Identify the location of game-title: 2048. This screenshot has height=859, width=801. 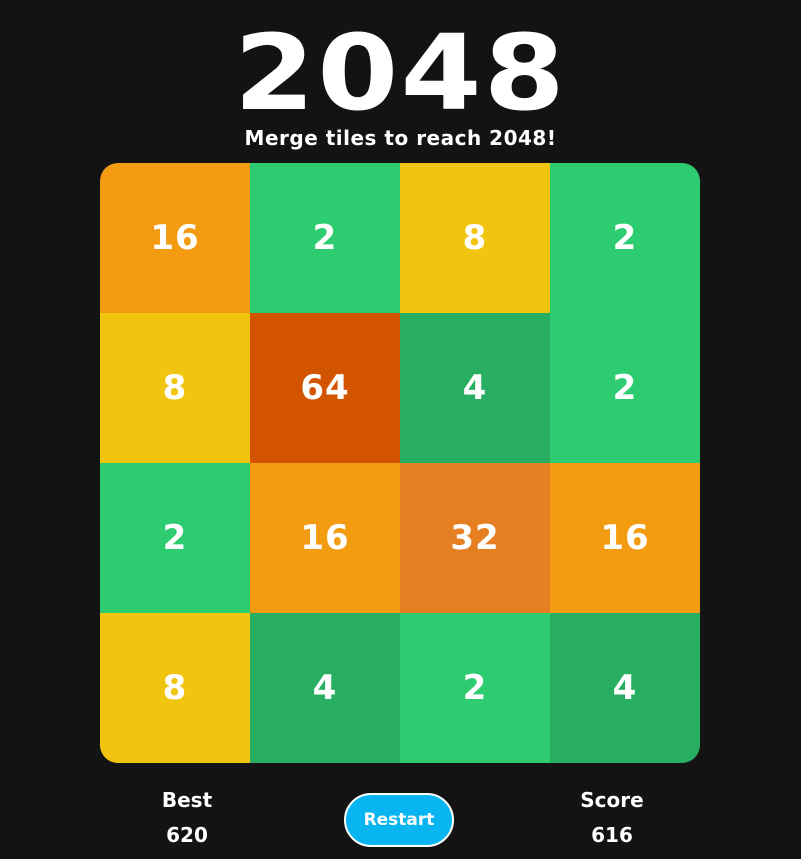
(400, 73).